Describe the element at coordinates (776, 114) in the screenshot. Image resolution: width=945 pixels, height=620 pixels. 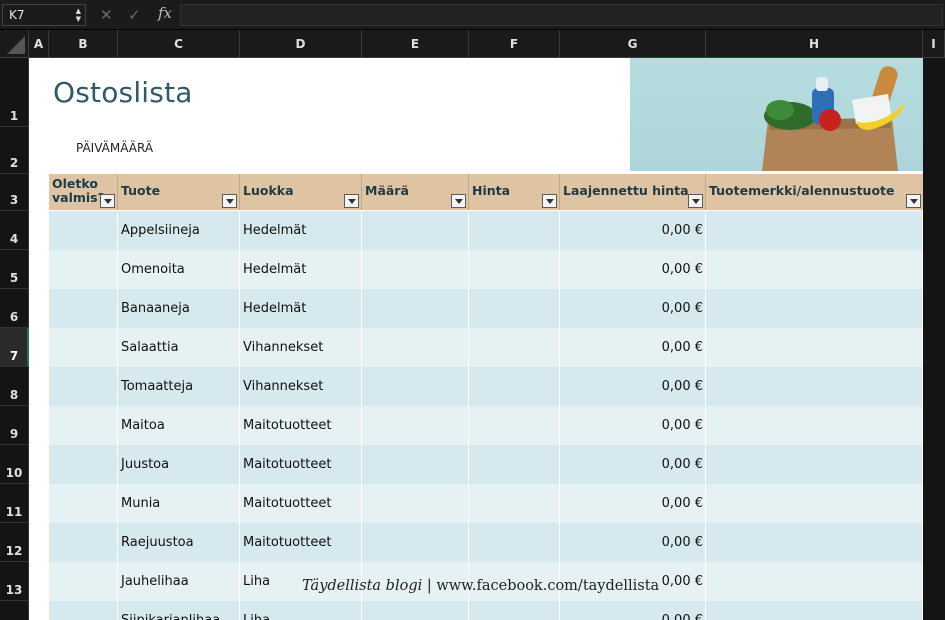
I see `grocery-bag-image` at that location.